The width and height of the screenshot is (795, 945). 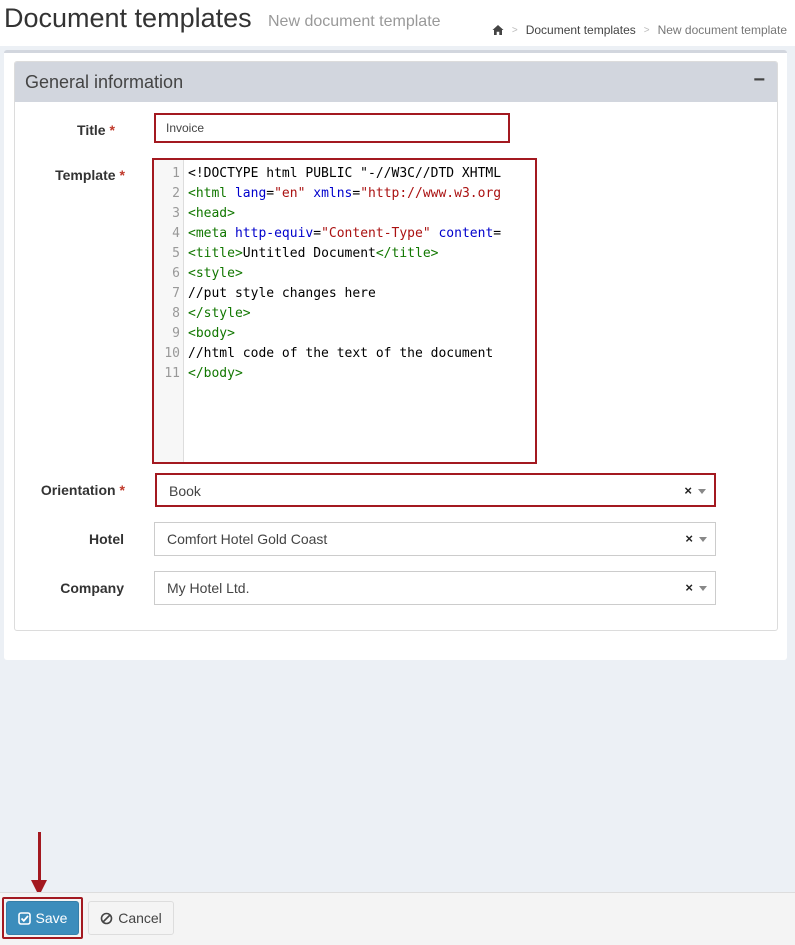 I want to click on orientation-select: Book ×, so click(x=435, y=490).